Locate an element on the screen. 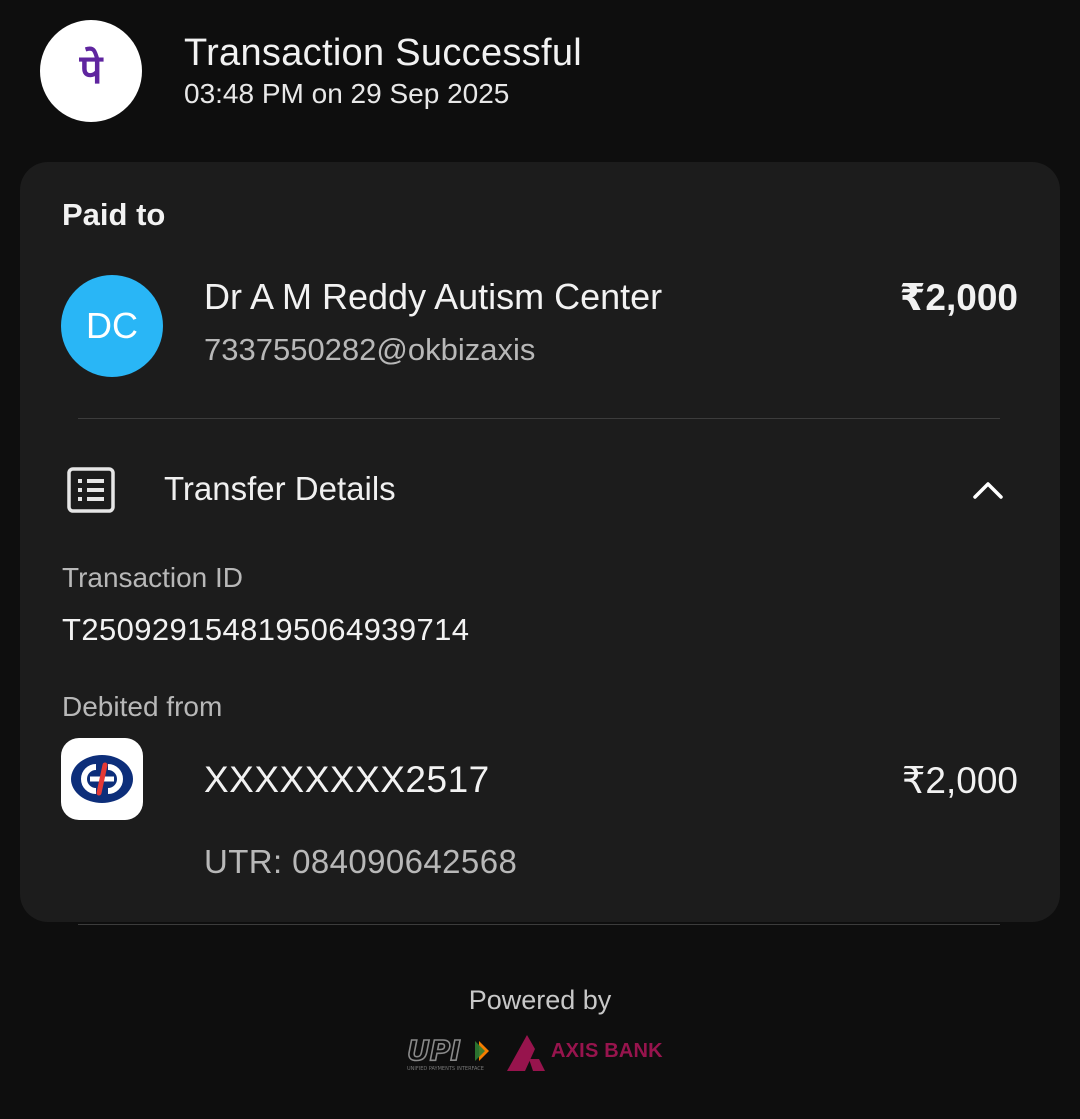  transaction-datetime: 03:48 PM on 29 Sep 2025 is located at coordinates (347, 93).